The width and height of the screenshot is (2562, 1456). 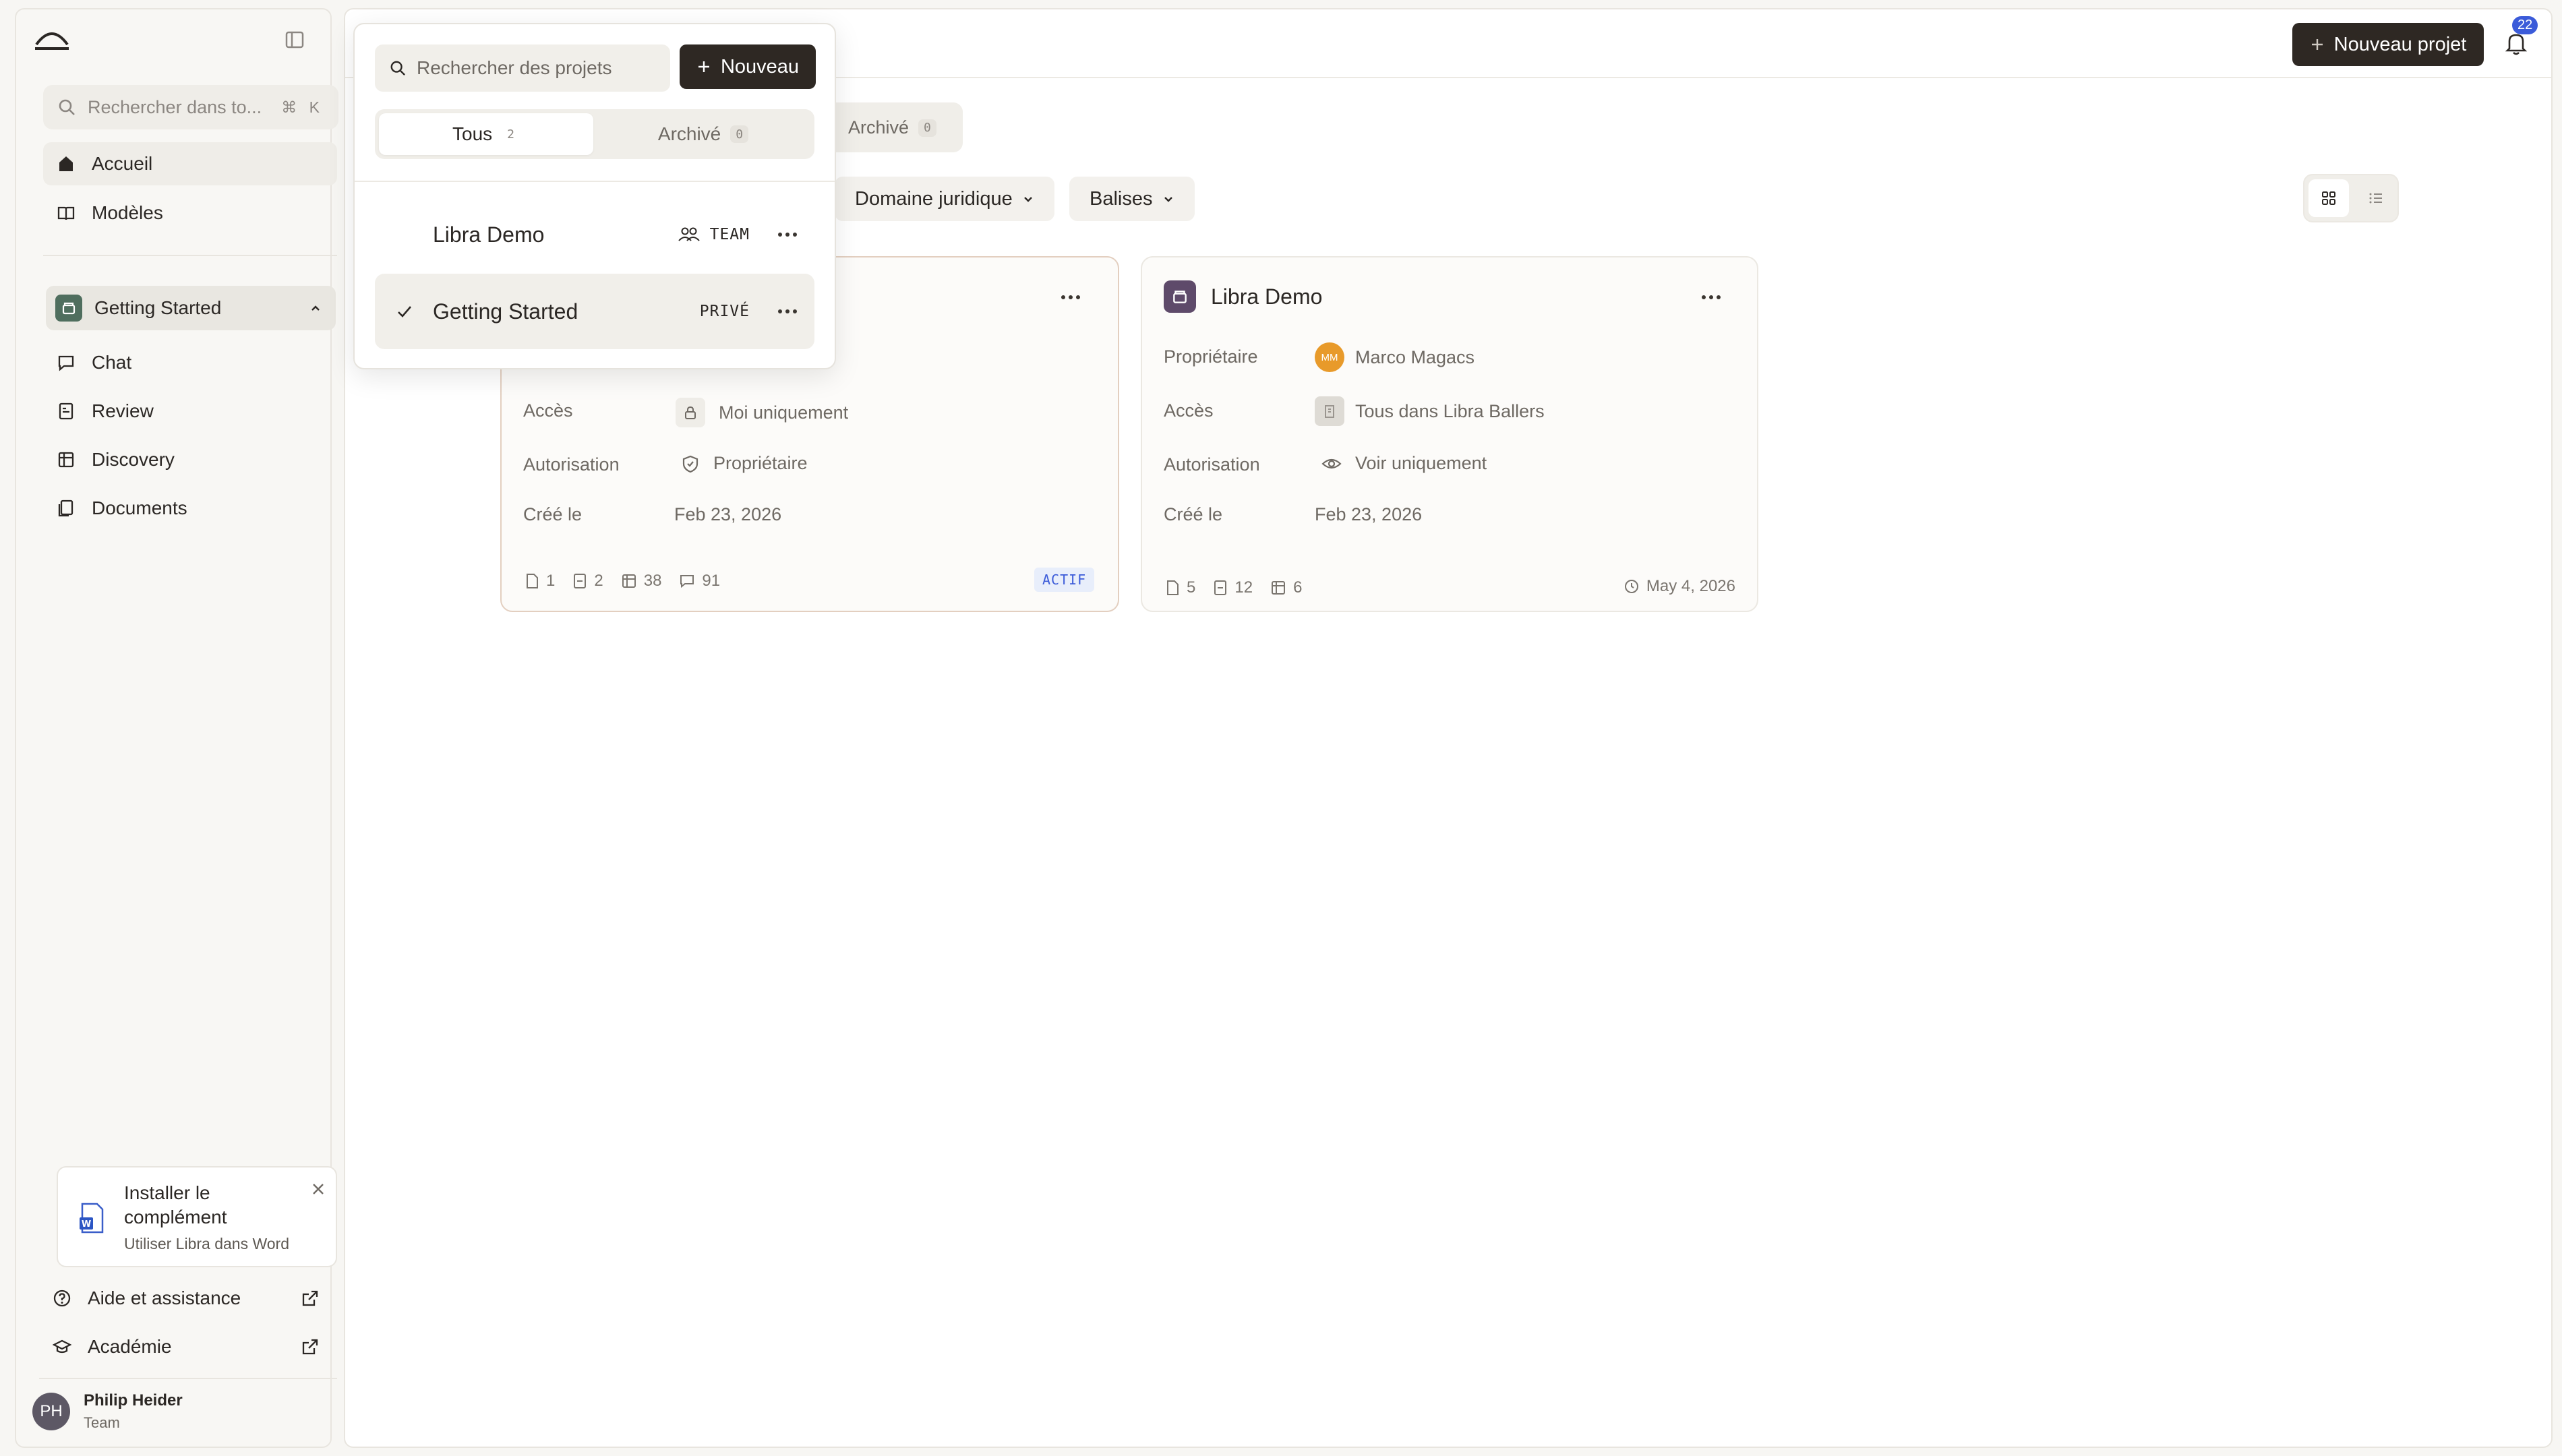 What do you see at coordinates (595, 181) in the screenshot?
I see `dropdown-divider` at bounding box center [595, 181].